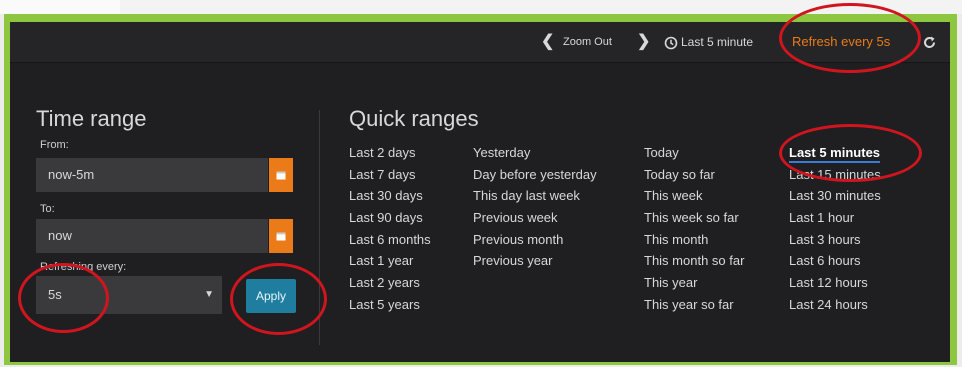 This screenshot has height=367, width=962. What do you see at coordinates (694, 283) in the screenshot?
I see `quick-range-item: This year` at bounding box center [694, 283].